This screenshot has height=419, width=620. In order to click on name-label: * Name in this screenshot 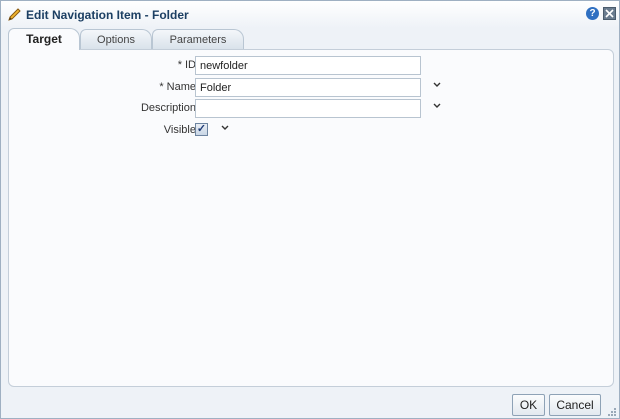, I will do `click(177, 87)`.